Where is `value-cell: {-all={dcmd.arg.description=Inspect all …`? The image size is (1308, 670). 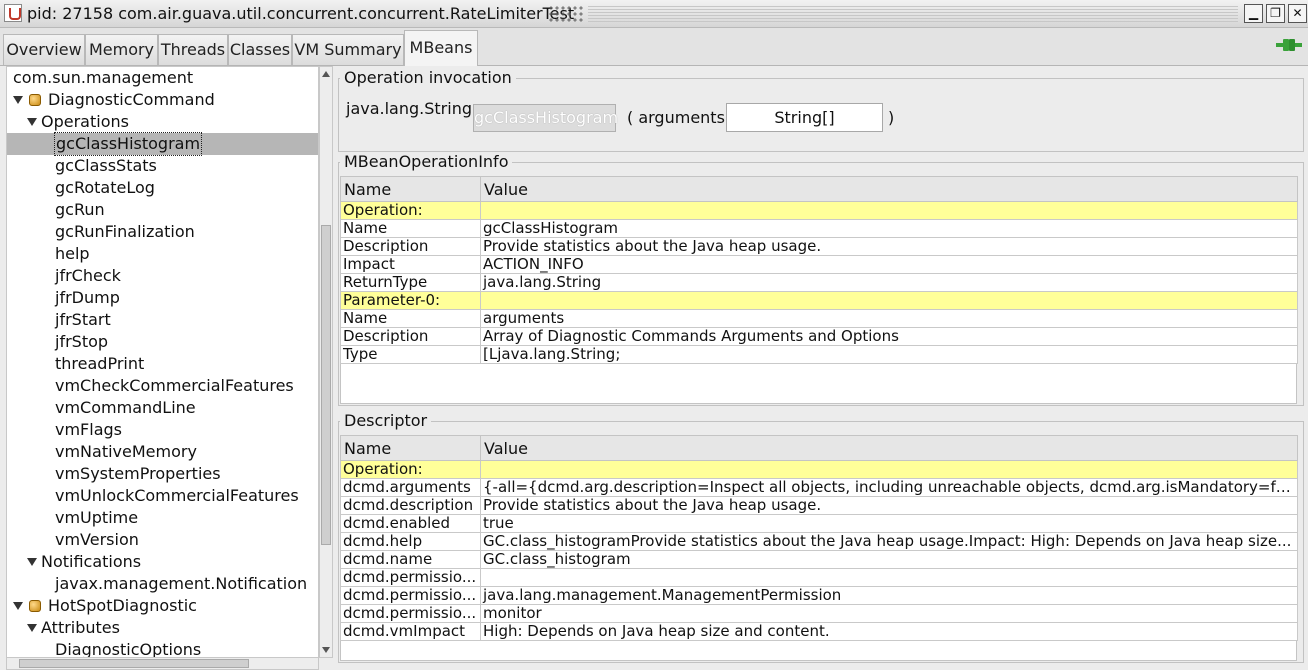
value-cell: {-all={dcmd.arg.description=Inspect all … is located at coordinates (889, 487).